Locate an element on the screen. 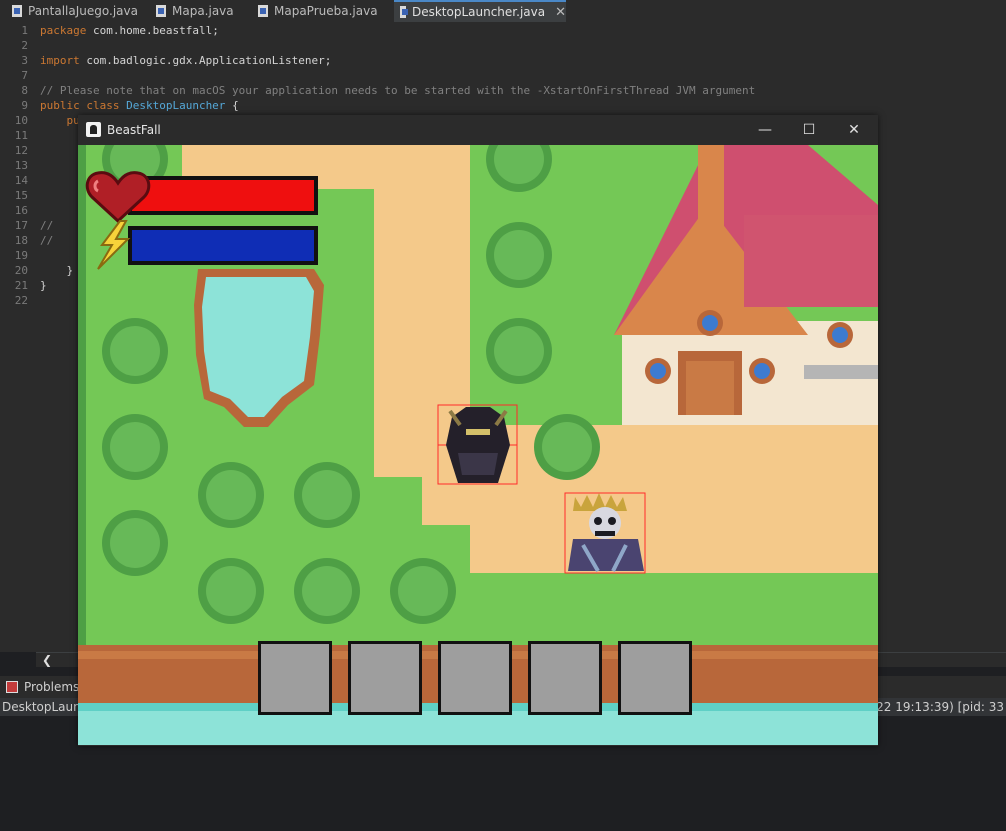  code-token: import is located at coordinates (63, 60).